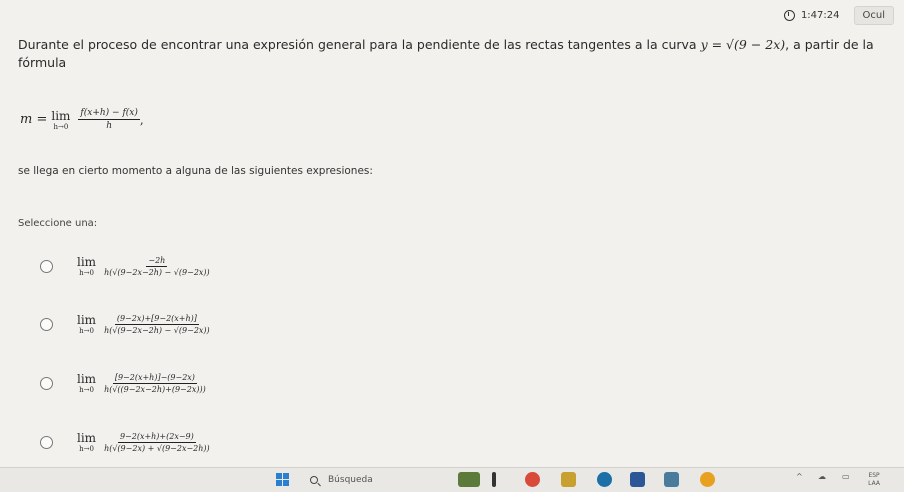 Image resolution: width=904 pixels, height=492 pixels. What do you see at coordinates (568, 479) in the screenshot?
I see `folder-icon` at bounding box center [568, 479].